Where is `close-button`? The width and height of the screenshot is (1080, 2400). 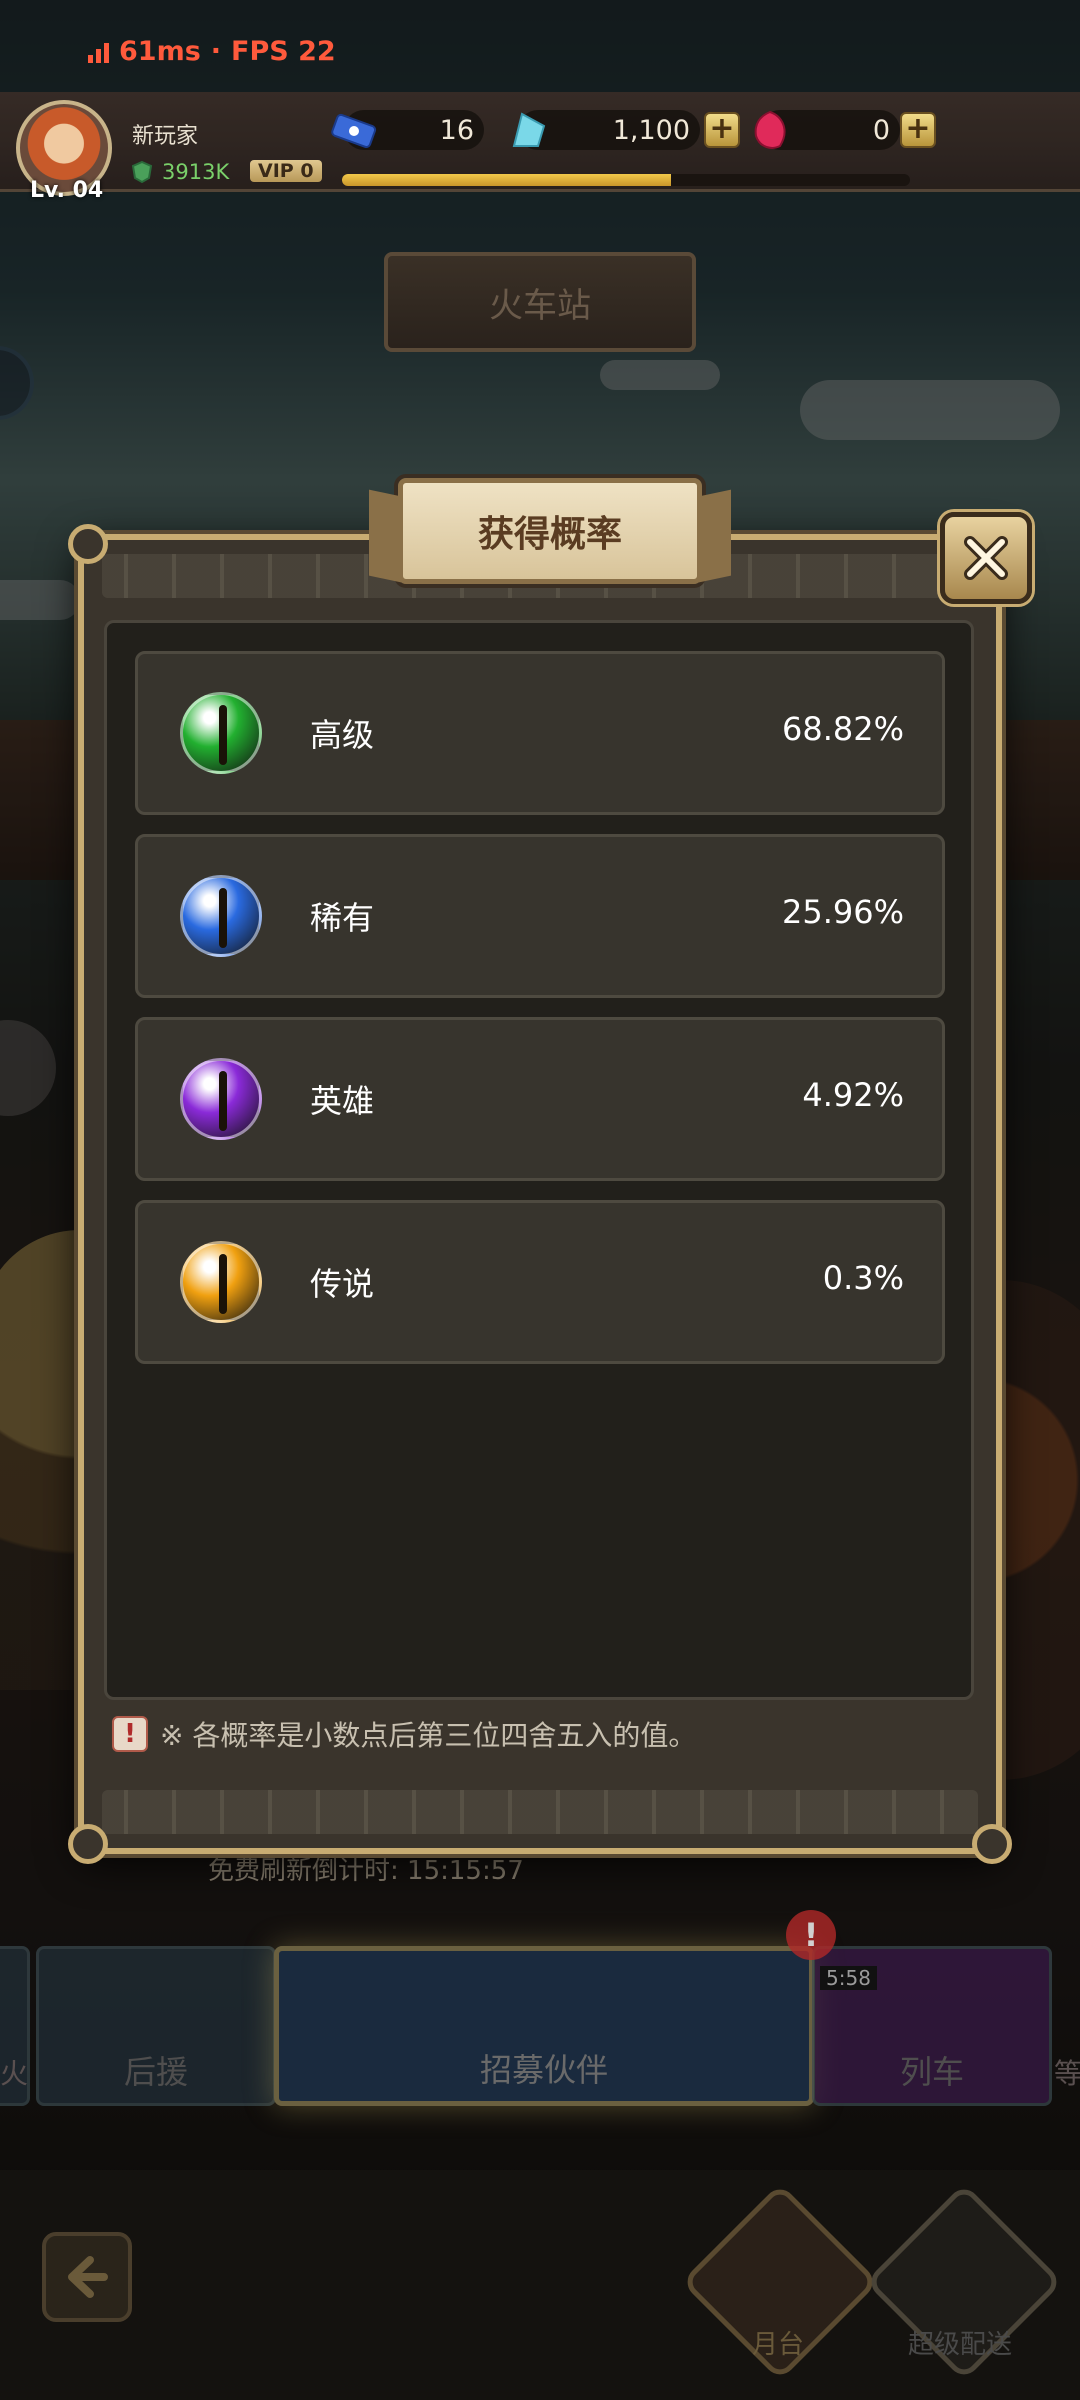 close-button is located at coordinates (986, 558).